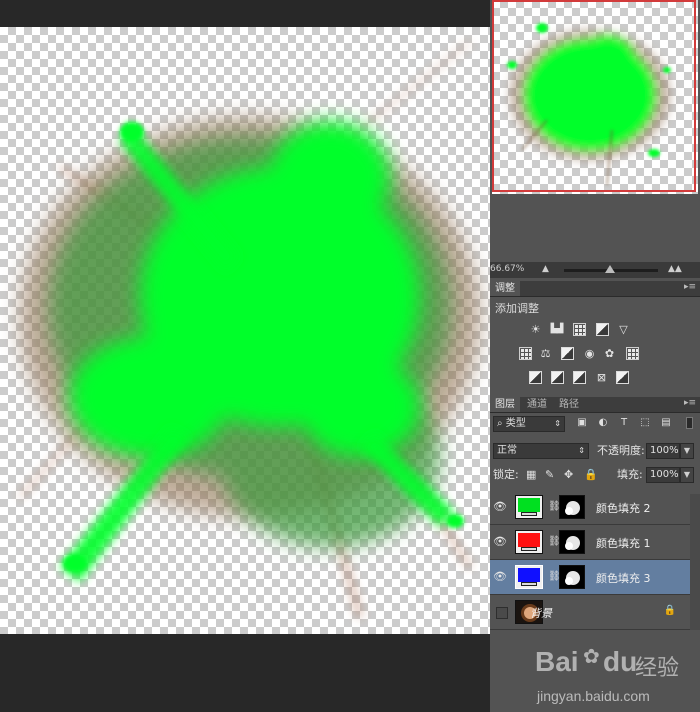  I want to click on brightness-contrast-icon: ☀, so click(535, 329).